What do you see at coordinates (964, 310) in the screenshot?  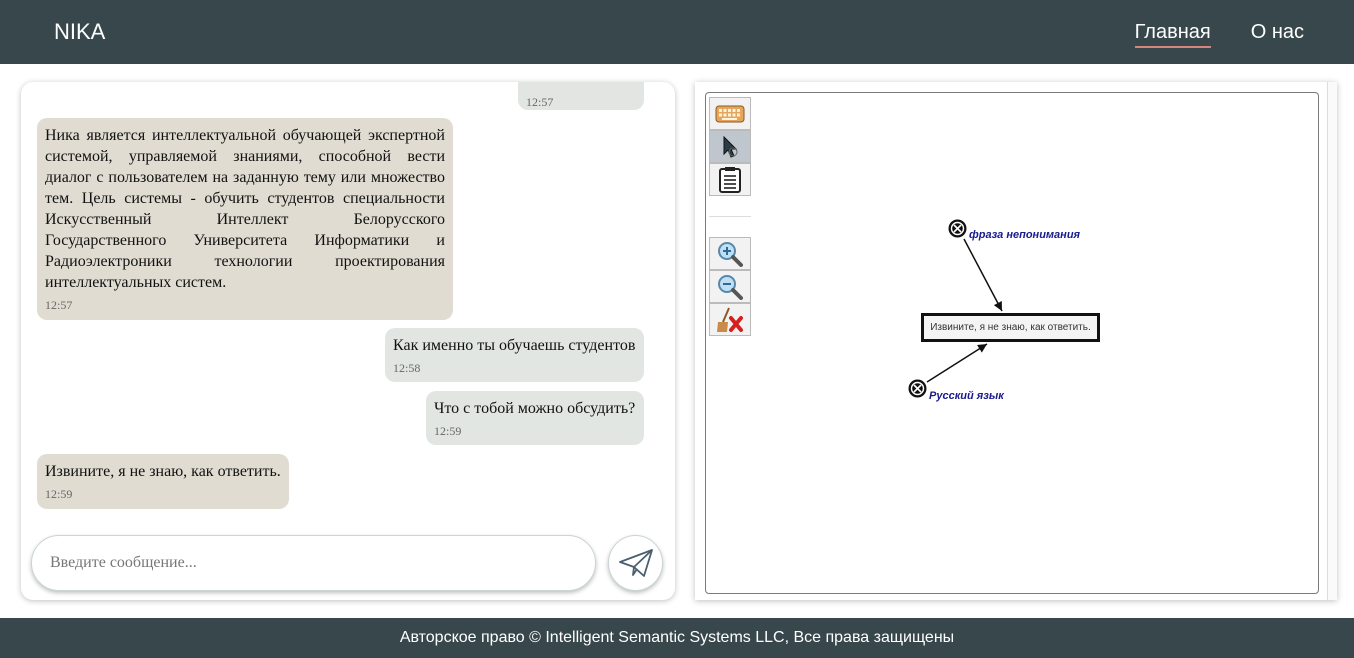 I see `graph-edges` at bounding box center [964, 310].